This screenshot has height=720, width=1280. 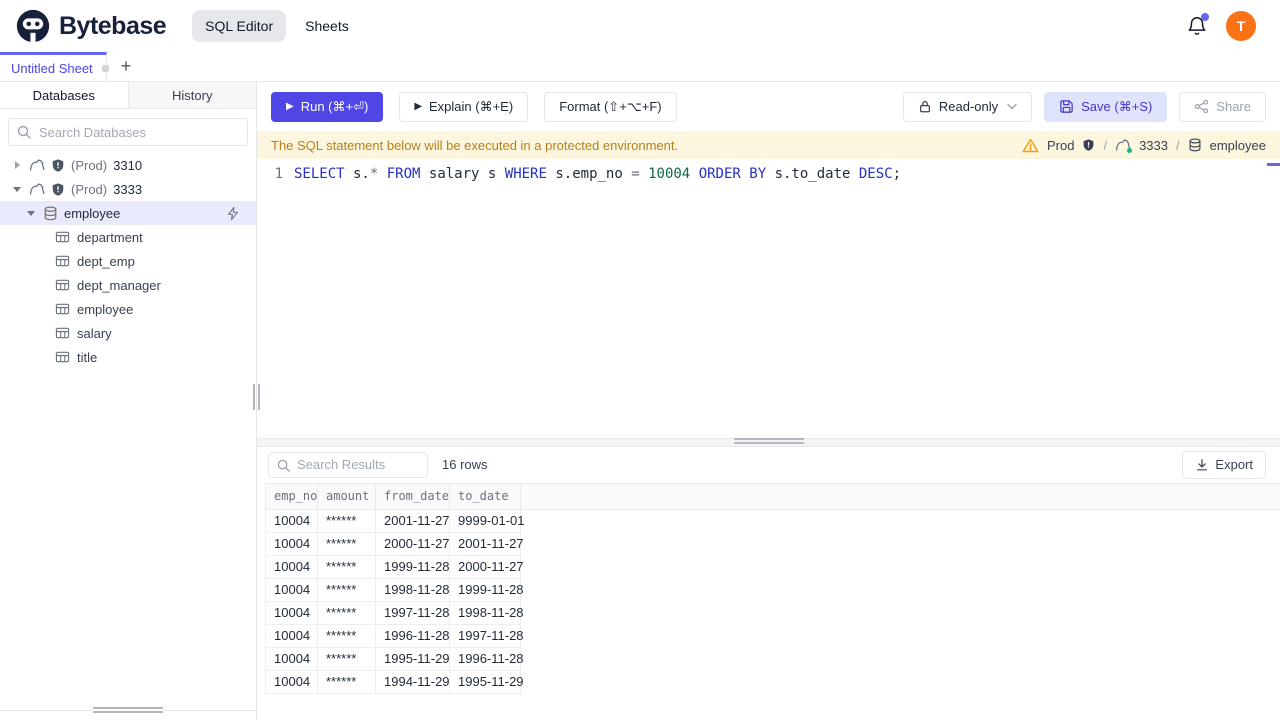 What do you see at coordinates (92, 213) in the screenshot?
I see `database-name: employee` at bounding box center [92, 213].